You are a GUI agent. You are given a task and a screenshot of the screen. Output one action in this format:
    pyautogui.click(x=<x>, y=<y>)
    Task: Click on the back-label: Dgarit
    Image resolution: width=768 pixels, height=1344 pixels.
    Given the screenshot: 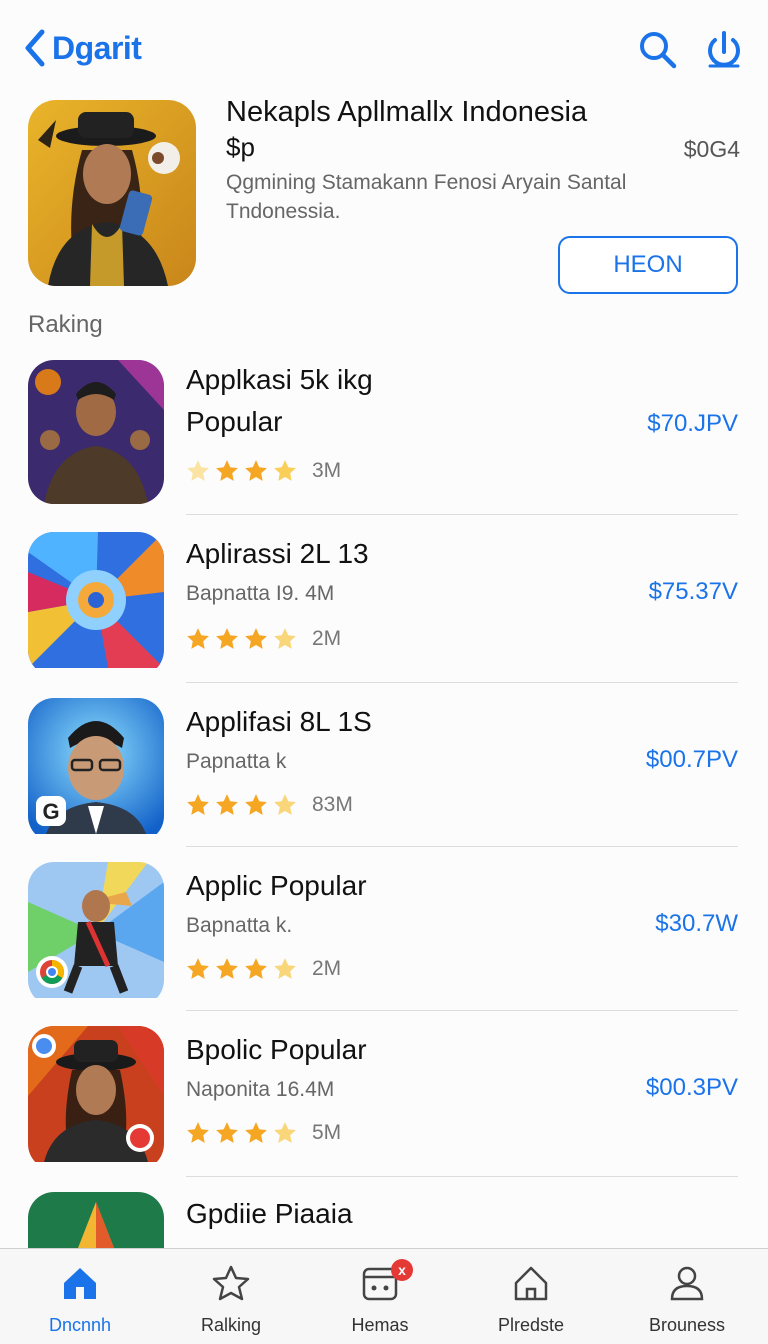 What is the action you would take?
    pyautogui.click(x=97, y=47)
    